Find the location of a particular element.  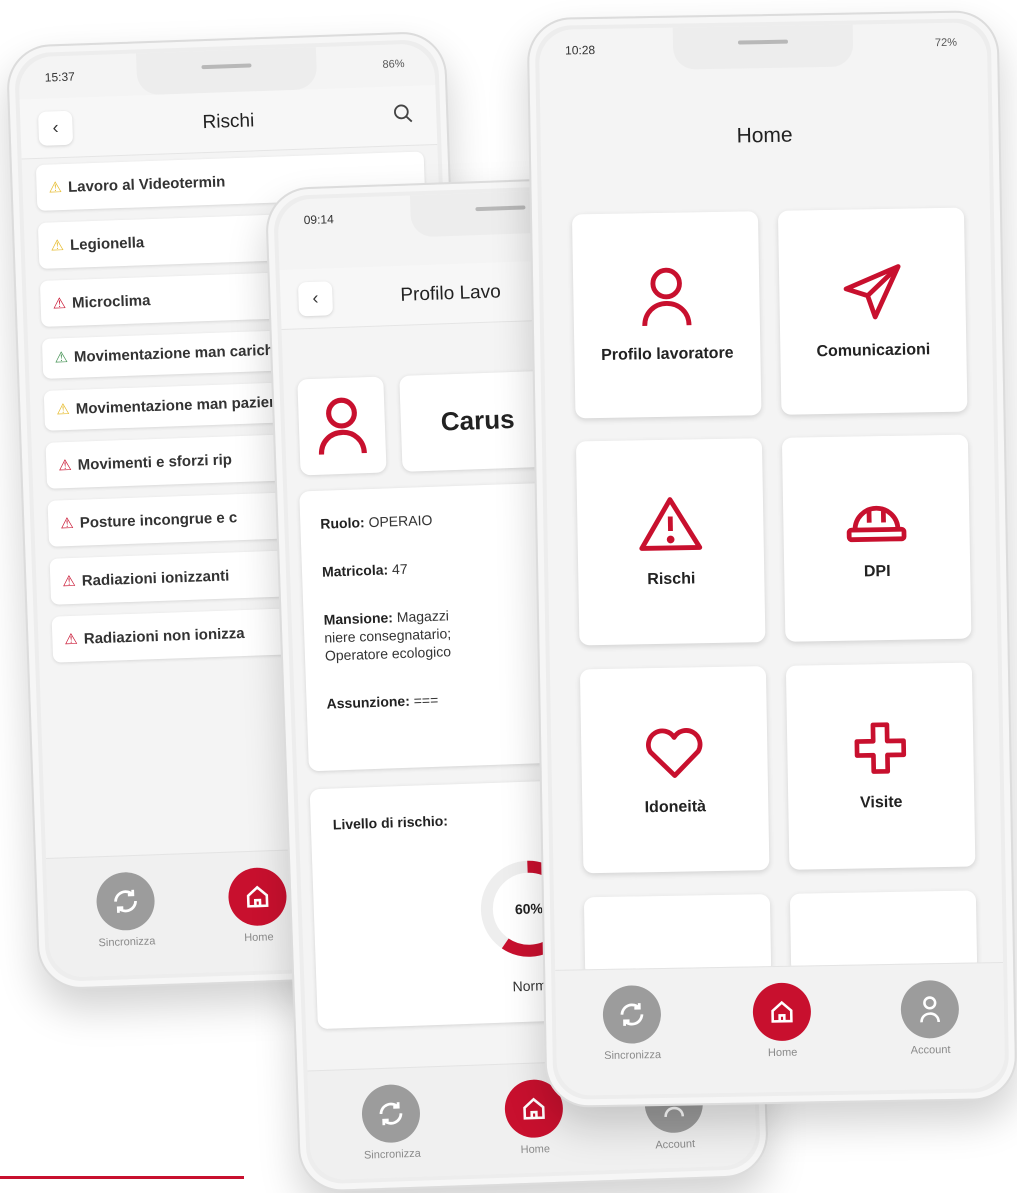

status-time: 09:14 is located at coordinates (318, 220).